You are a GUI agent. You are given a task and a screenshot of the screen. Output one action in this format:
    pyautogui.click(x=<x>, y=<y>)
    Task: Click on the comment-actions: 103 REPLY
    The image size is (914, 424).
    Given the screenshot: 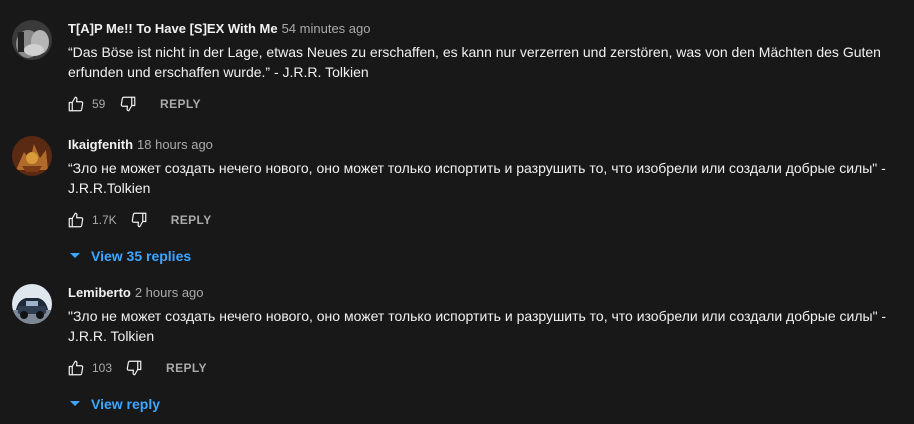 What is the action you would take?
    pyautogui.click(x=481, y=368)
    